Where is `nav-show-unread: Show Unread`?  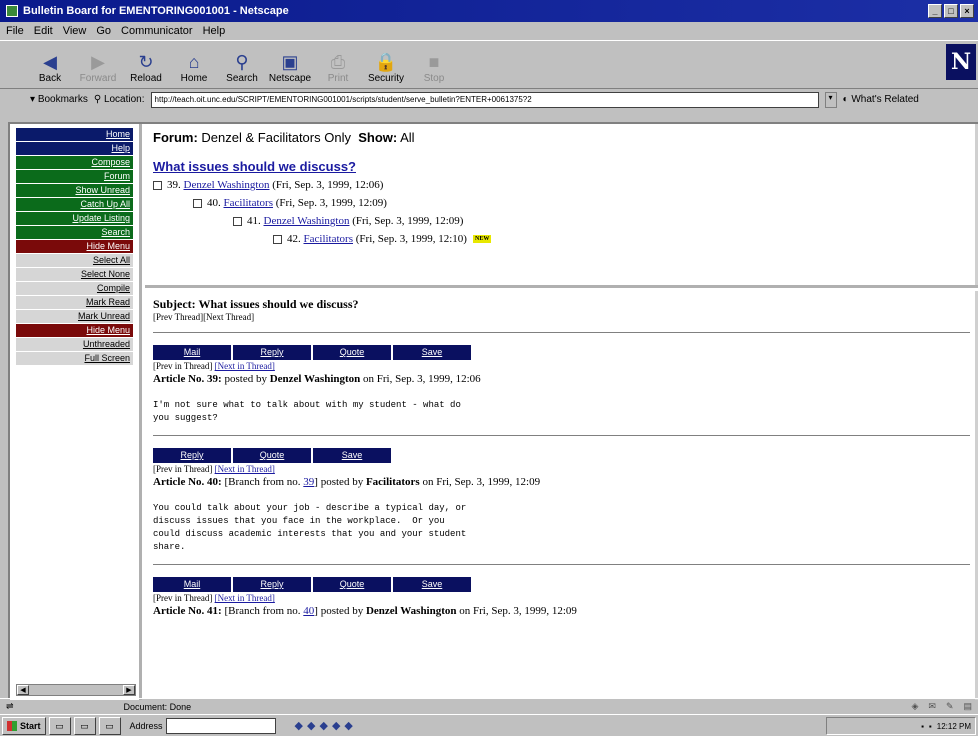 nav-show-unread: Show Unread is located at coordinates (74, 190).